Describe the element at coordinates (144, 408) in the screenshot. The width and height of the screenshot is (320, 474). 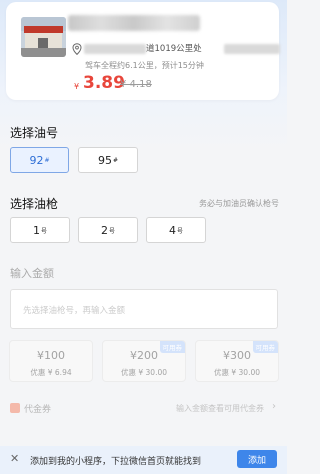
I see `coupon-row: 代金券 输入金额查看可用代金券 ›` at that location.